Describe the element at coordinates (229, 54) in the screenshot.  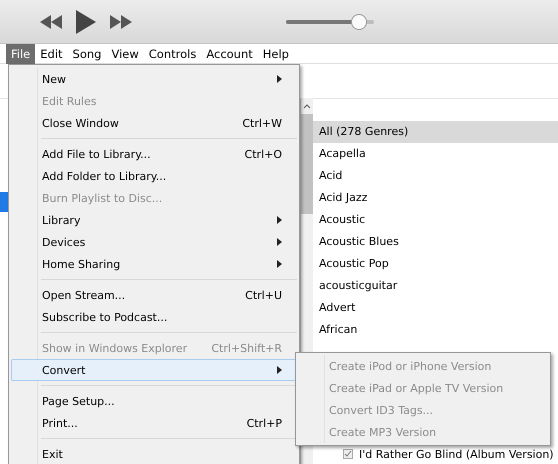
I see `menu-title: Account` at that location.